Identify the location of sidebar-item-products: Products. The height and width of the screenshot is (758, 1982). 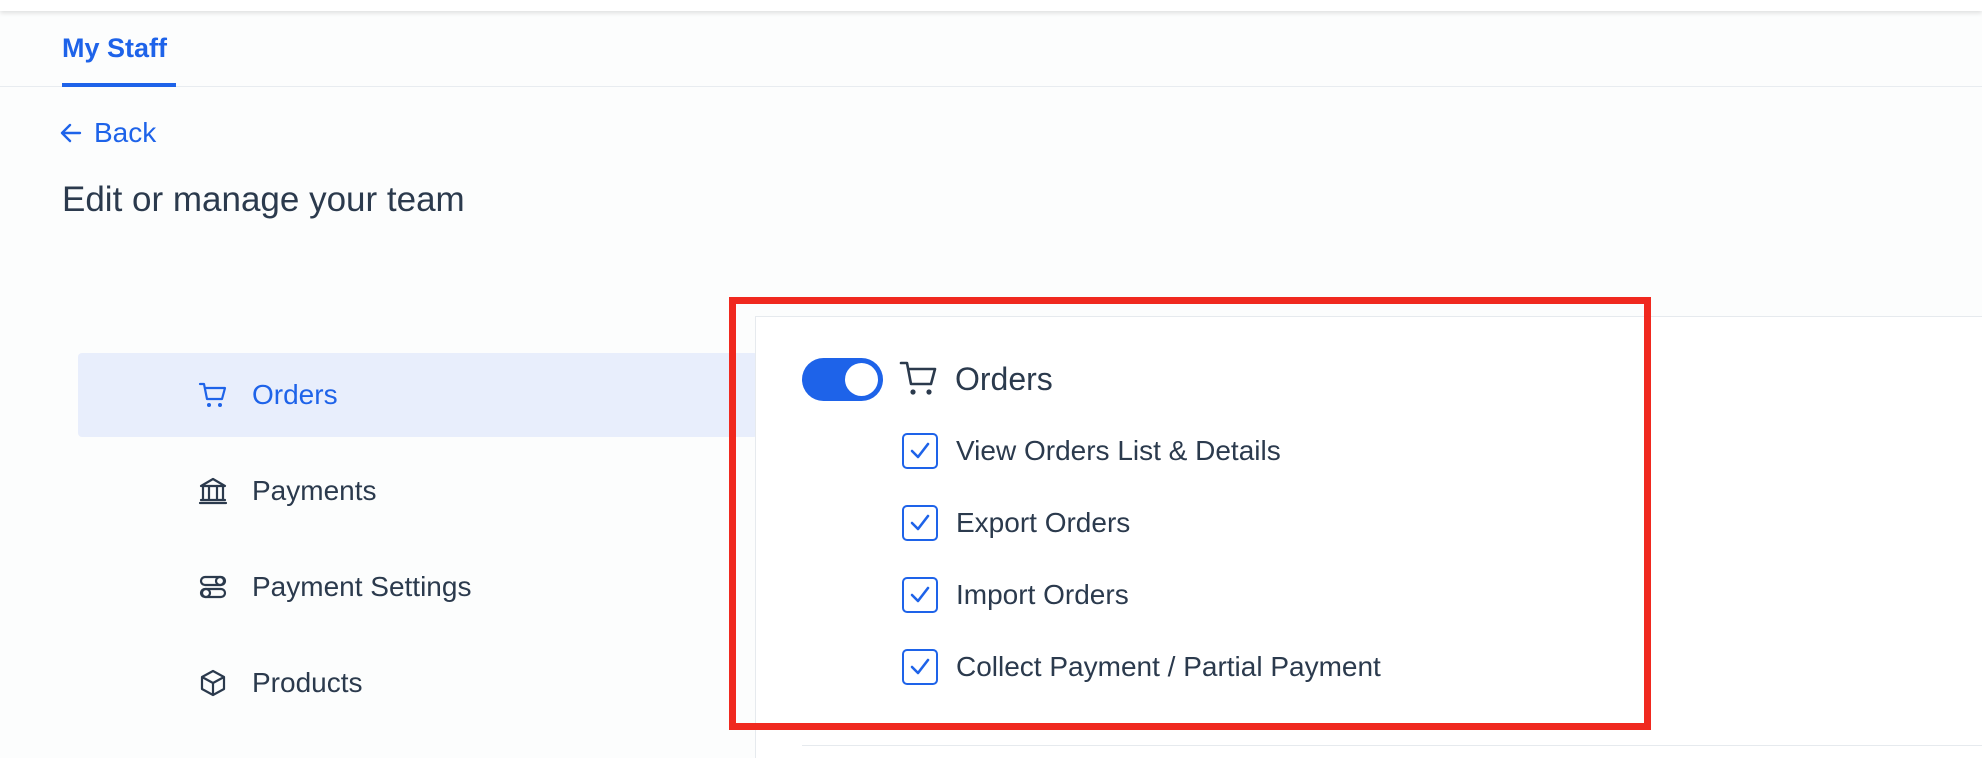
(418, 683).